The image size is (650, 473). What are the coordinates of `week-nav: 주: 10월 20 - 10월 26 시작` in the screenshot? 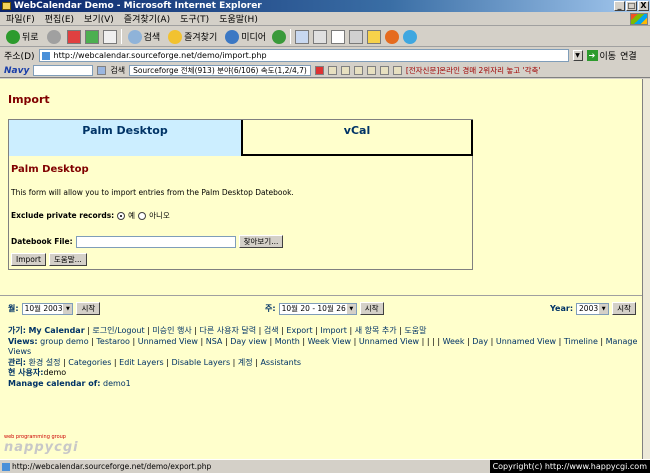 It's located at (324, 308).